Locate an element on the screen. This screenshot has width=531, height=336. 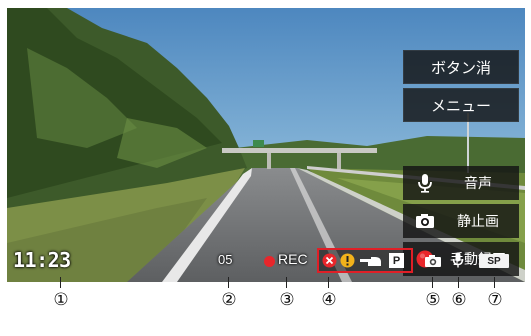
microphone-status-icon is located at coordinates (458, 260).